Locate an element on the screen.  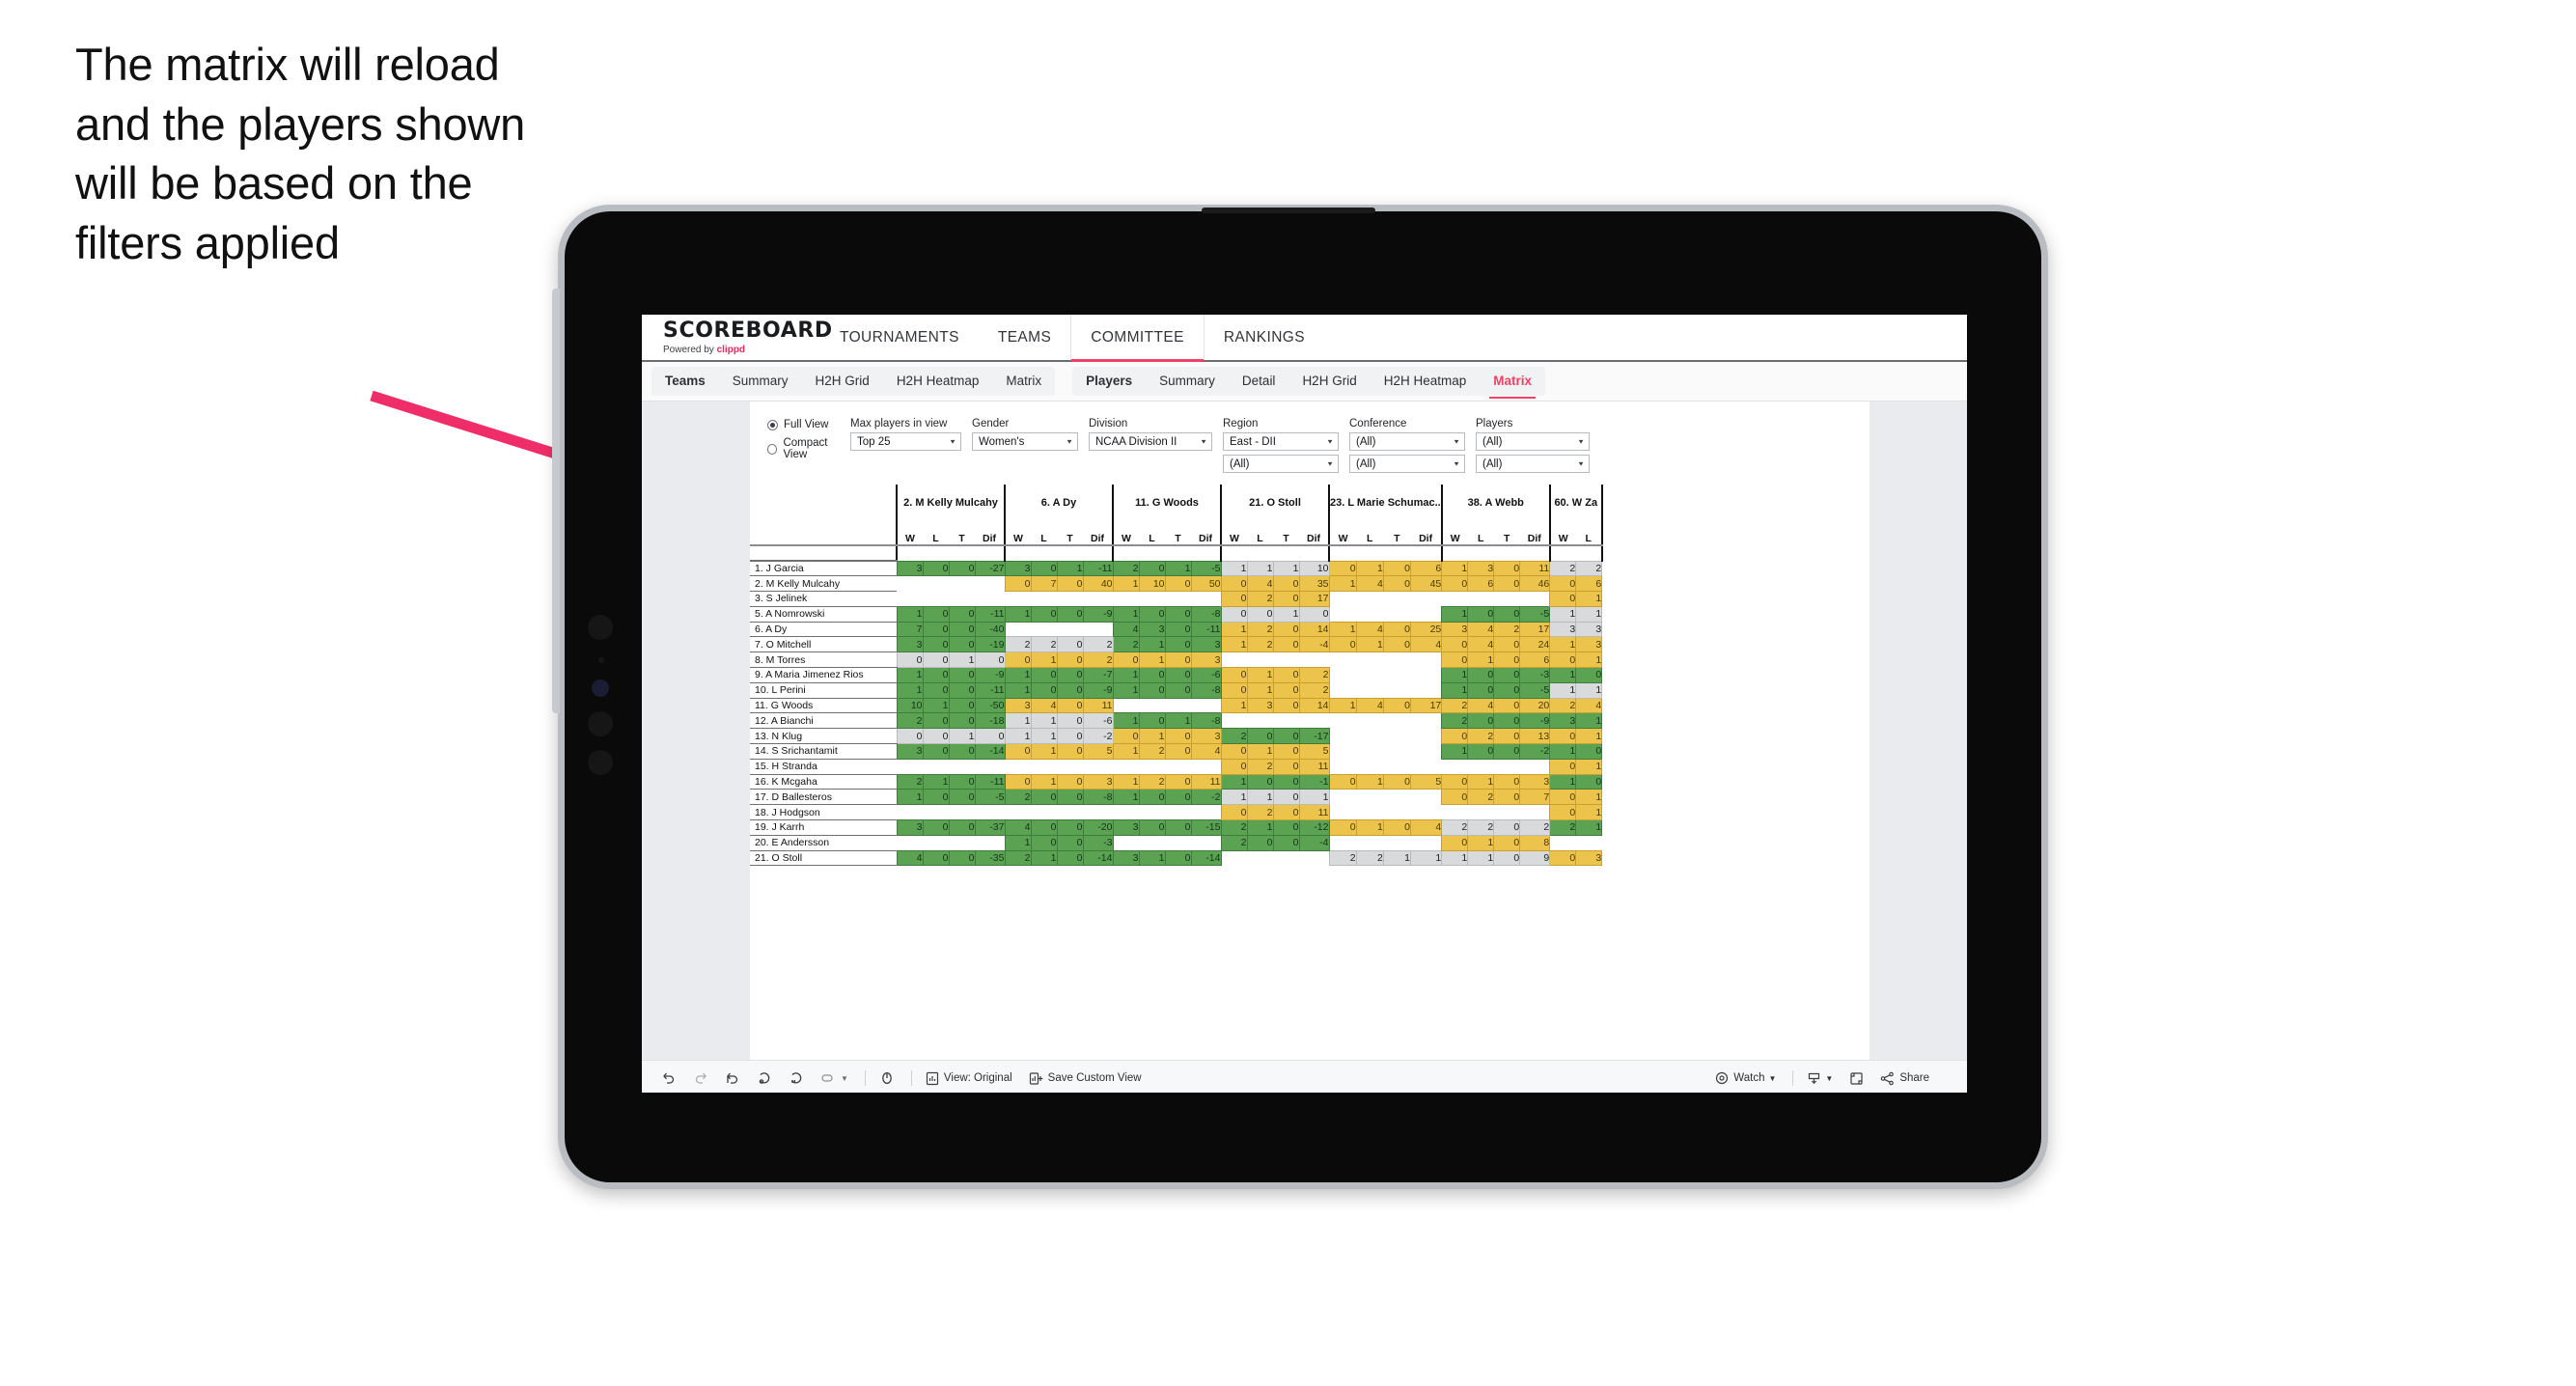
revert-icon is located at coordinates (732, 1078).